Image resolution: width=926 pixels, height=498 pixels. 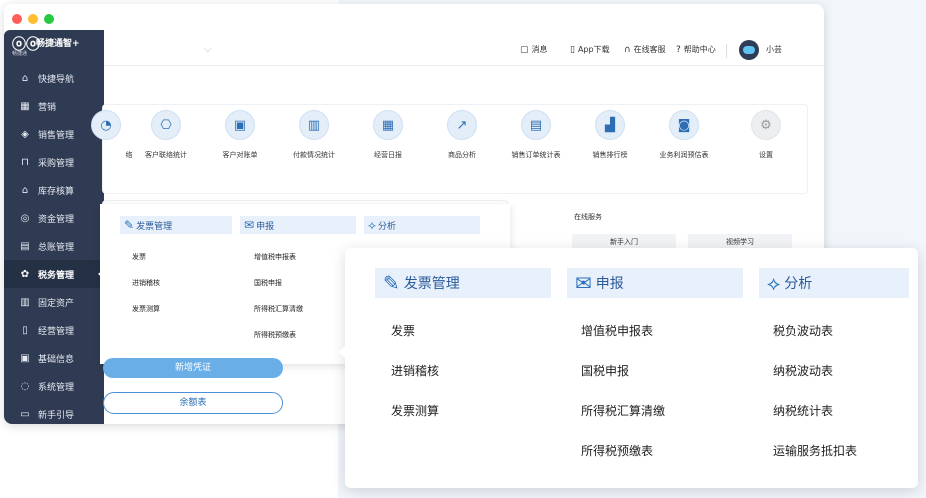 I want to click on menu-item-transport: 运输服务抵扣表, so click(x=815, y=450).